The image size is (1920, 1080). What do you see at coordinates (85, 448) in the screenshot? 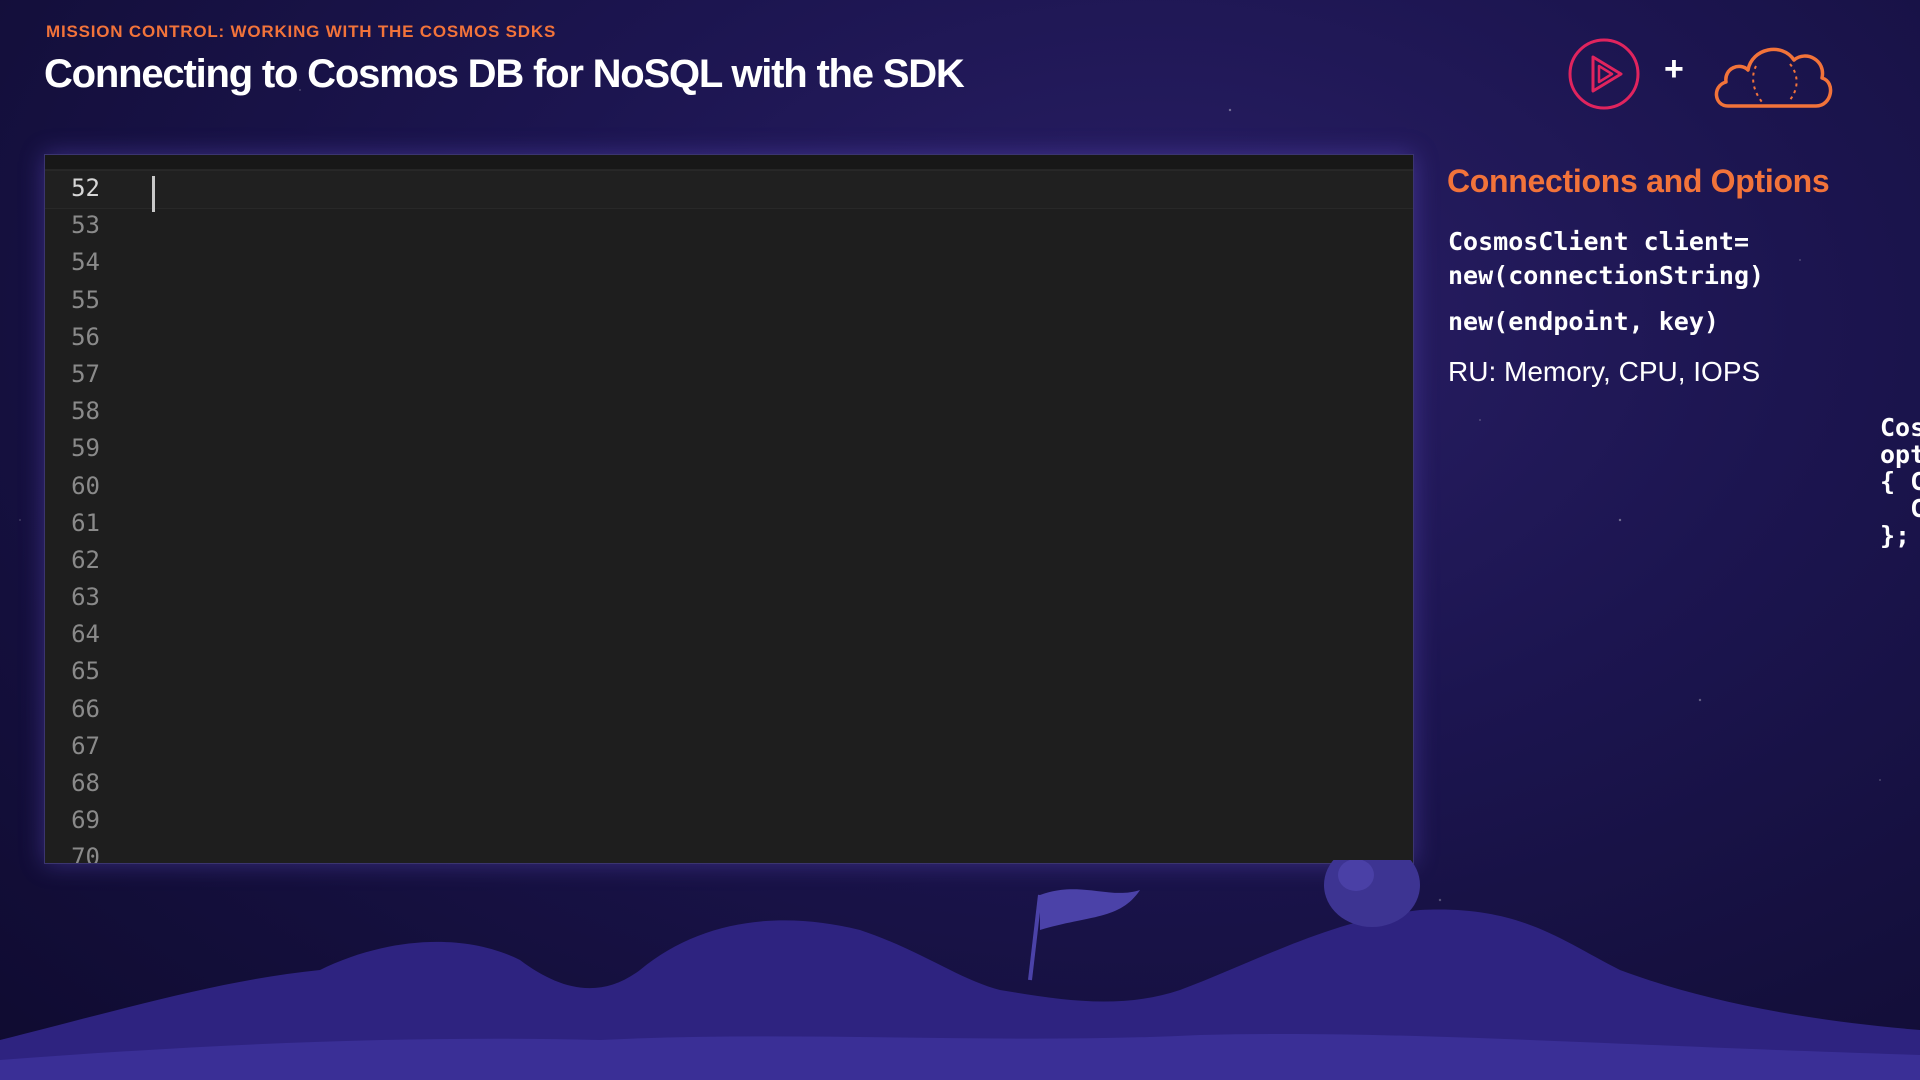
I see `line-number: 59` at bounding box center [85, 448].